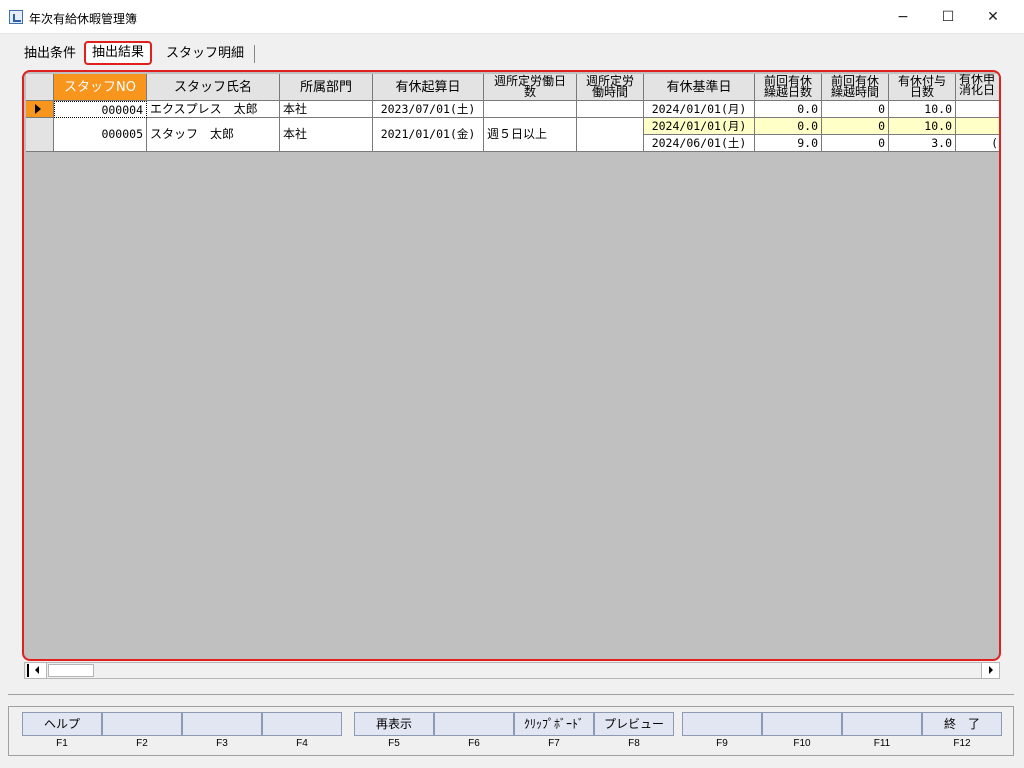 This screenshot has width=1024, height=768. I want to click on title-bar: 年次有給休暇管理簿 − ☐ ✕, so click(512, 17).